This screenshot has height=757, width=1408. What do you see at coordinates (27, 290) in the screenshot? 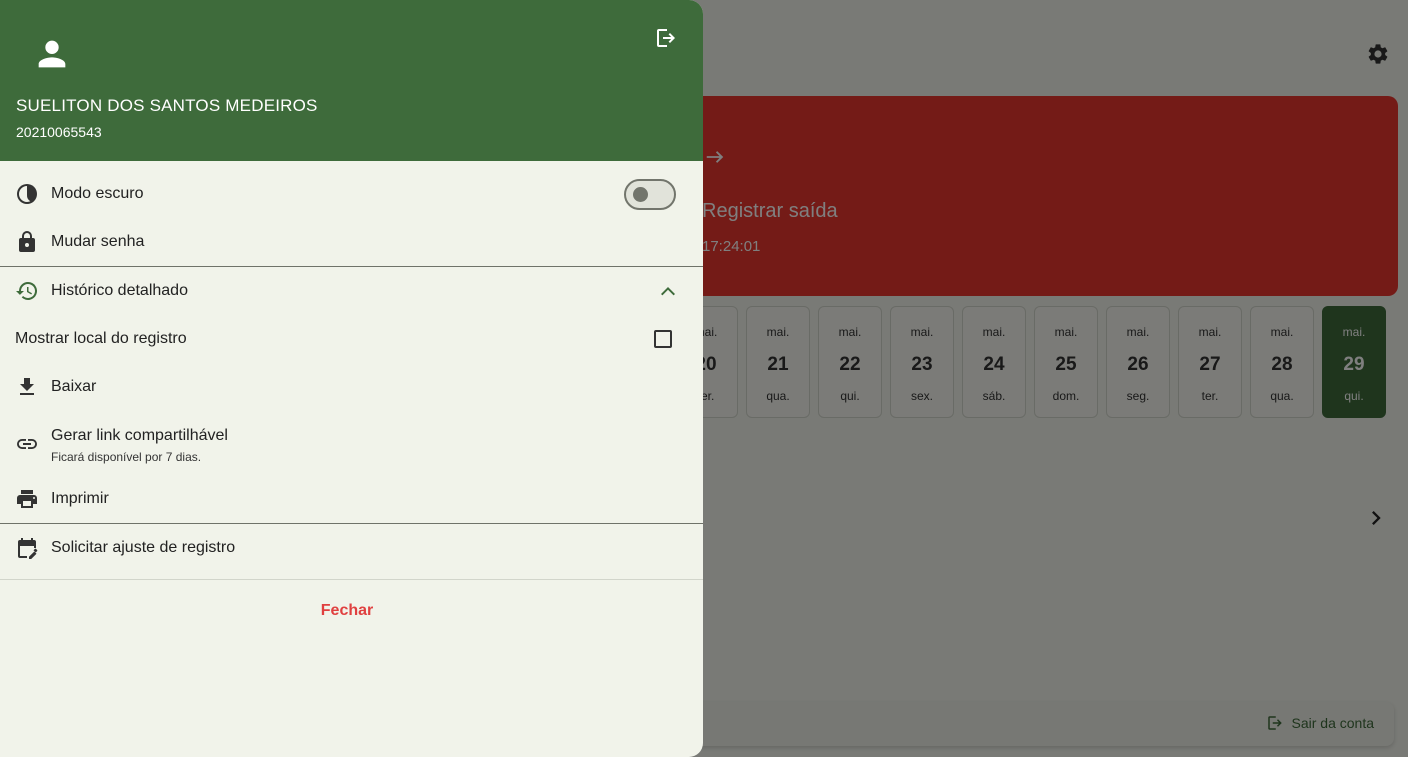
I see `history-icon` at bounding box center [27, 290].